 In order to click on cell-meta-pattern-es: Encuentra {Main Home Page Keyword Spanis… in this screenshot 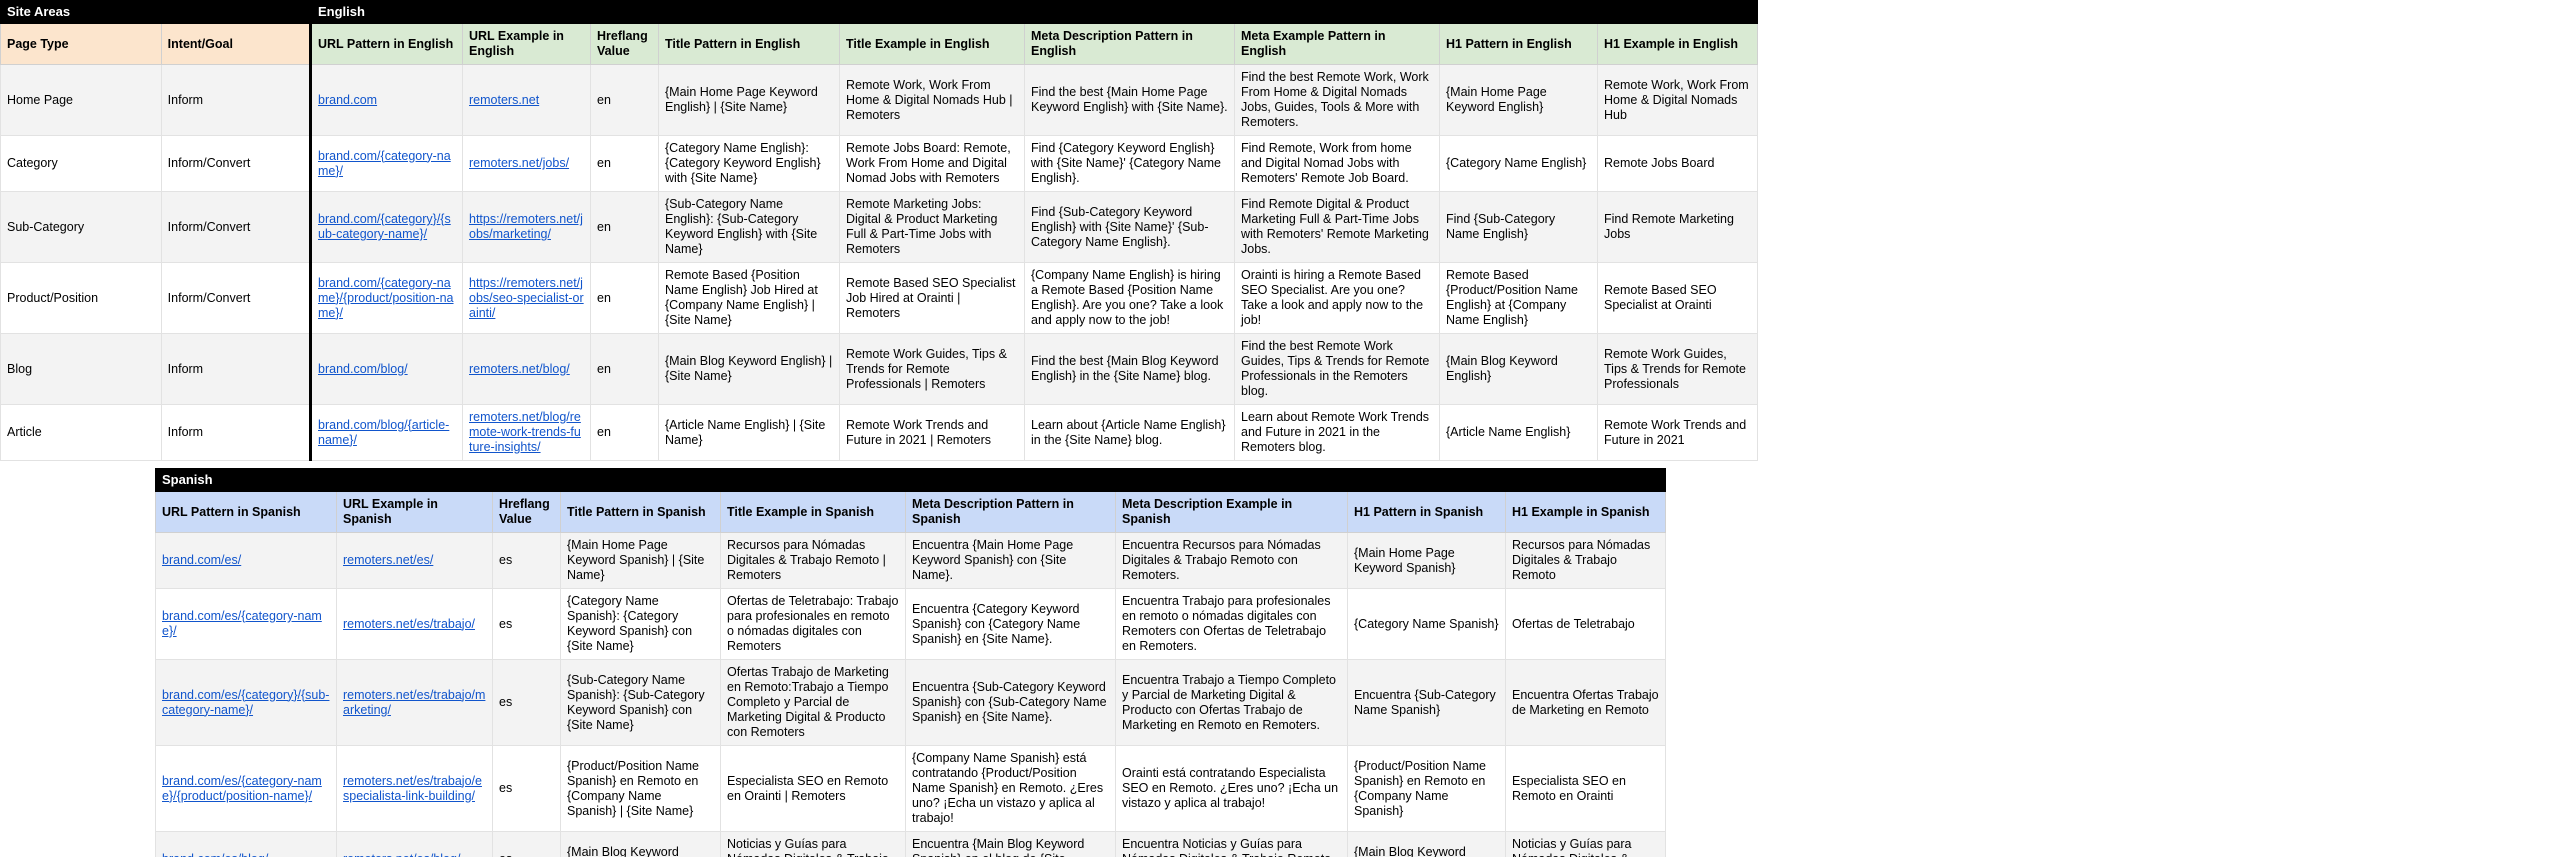, I will do `click(1010, 560)`.